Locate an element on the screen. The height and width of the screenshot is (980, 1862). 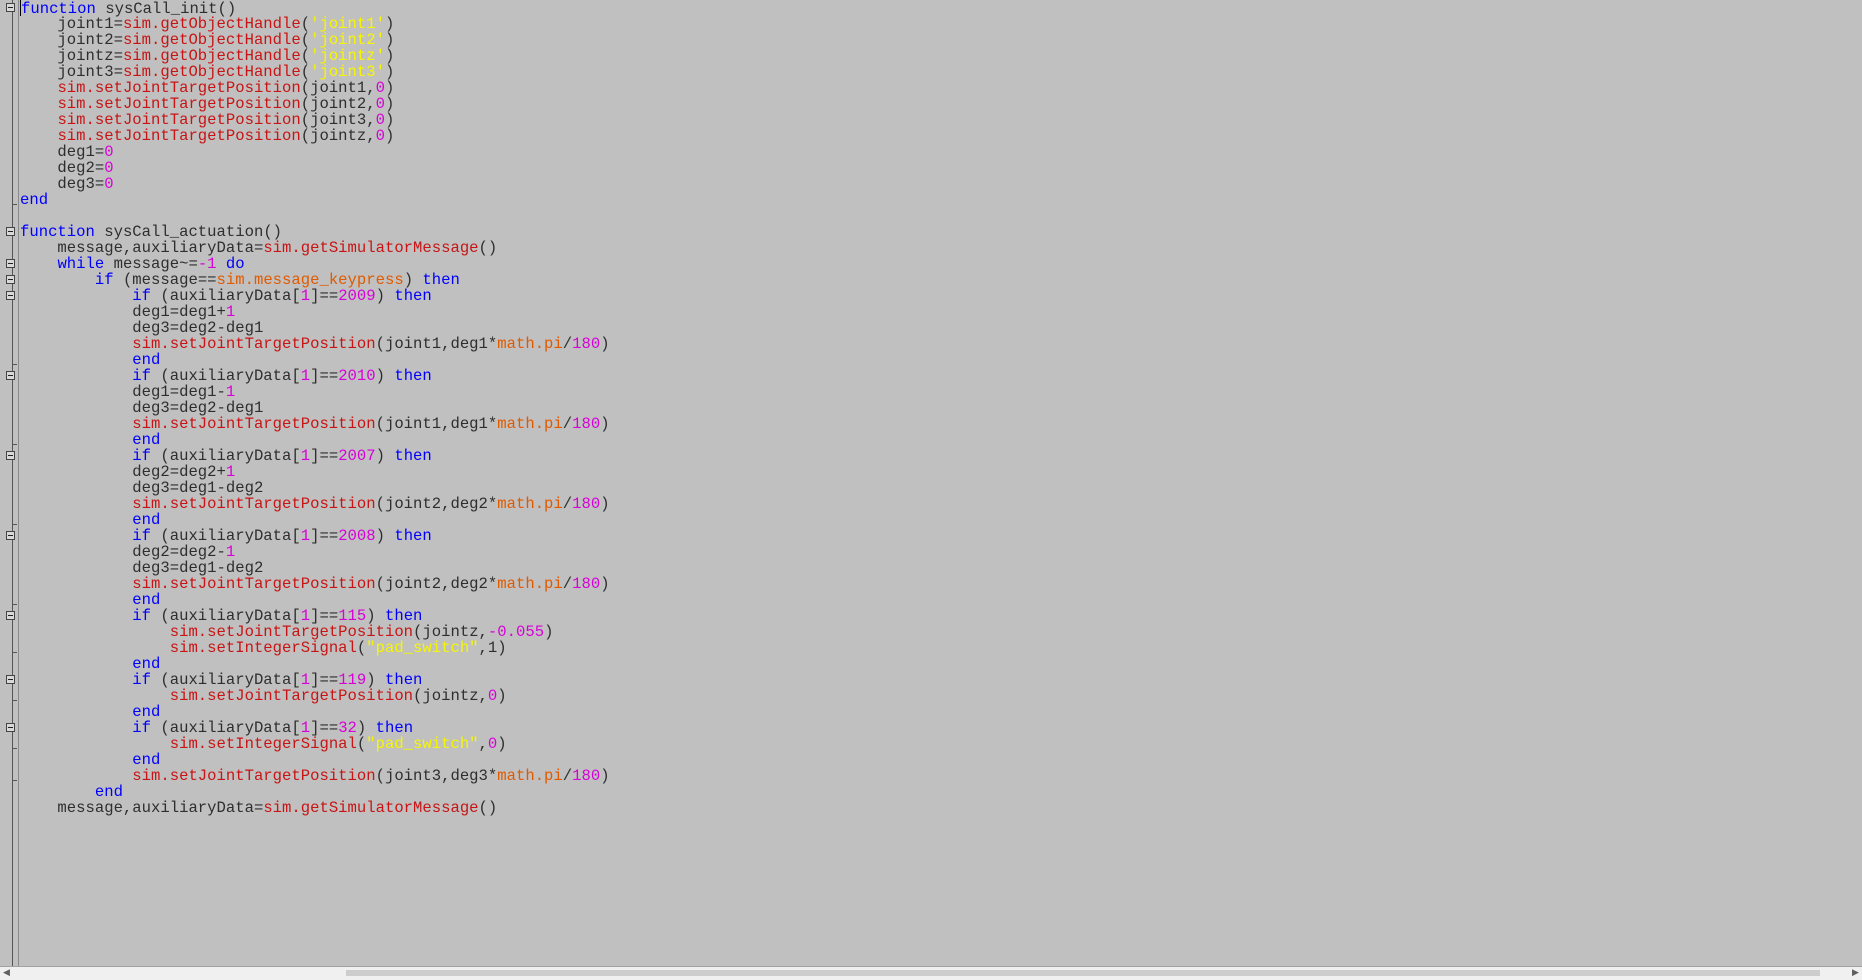
gutter-divider is located at coordinates (18, 483).